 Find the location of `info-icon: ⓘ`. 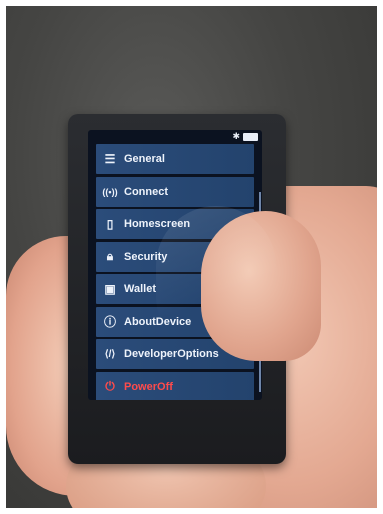

info-icon: ⓘ is located at coordinates (109, 322).